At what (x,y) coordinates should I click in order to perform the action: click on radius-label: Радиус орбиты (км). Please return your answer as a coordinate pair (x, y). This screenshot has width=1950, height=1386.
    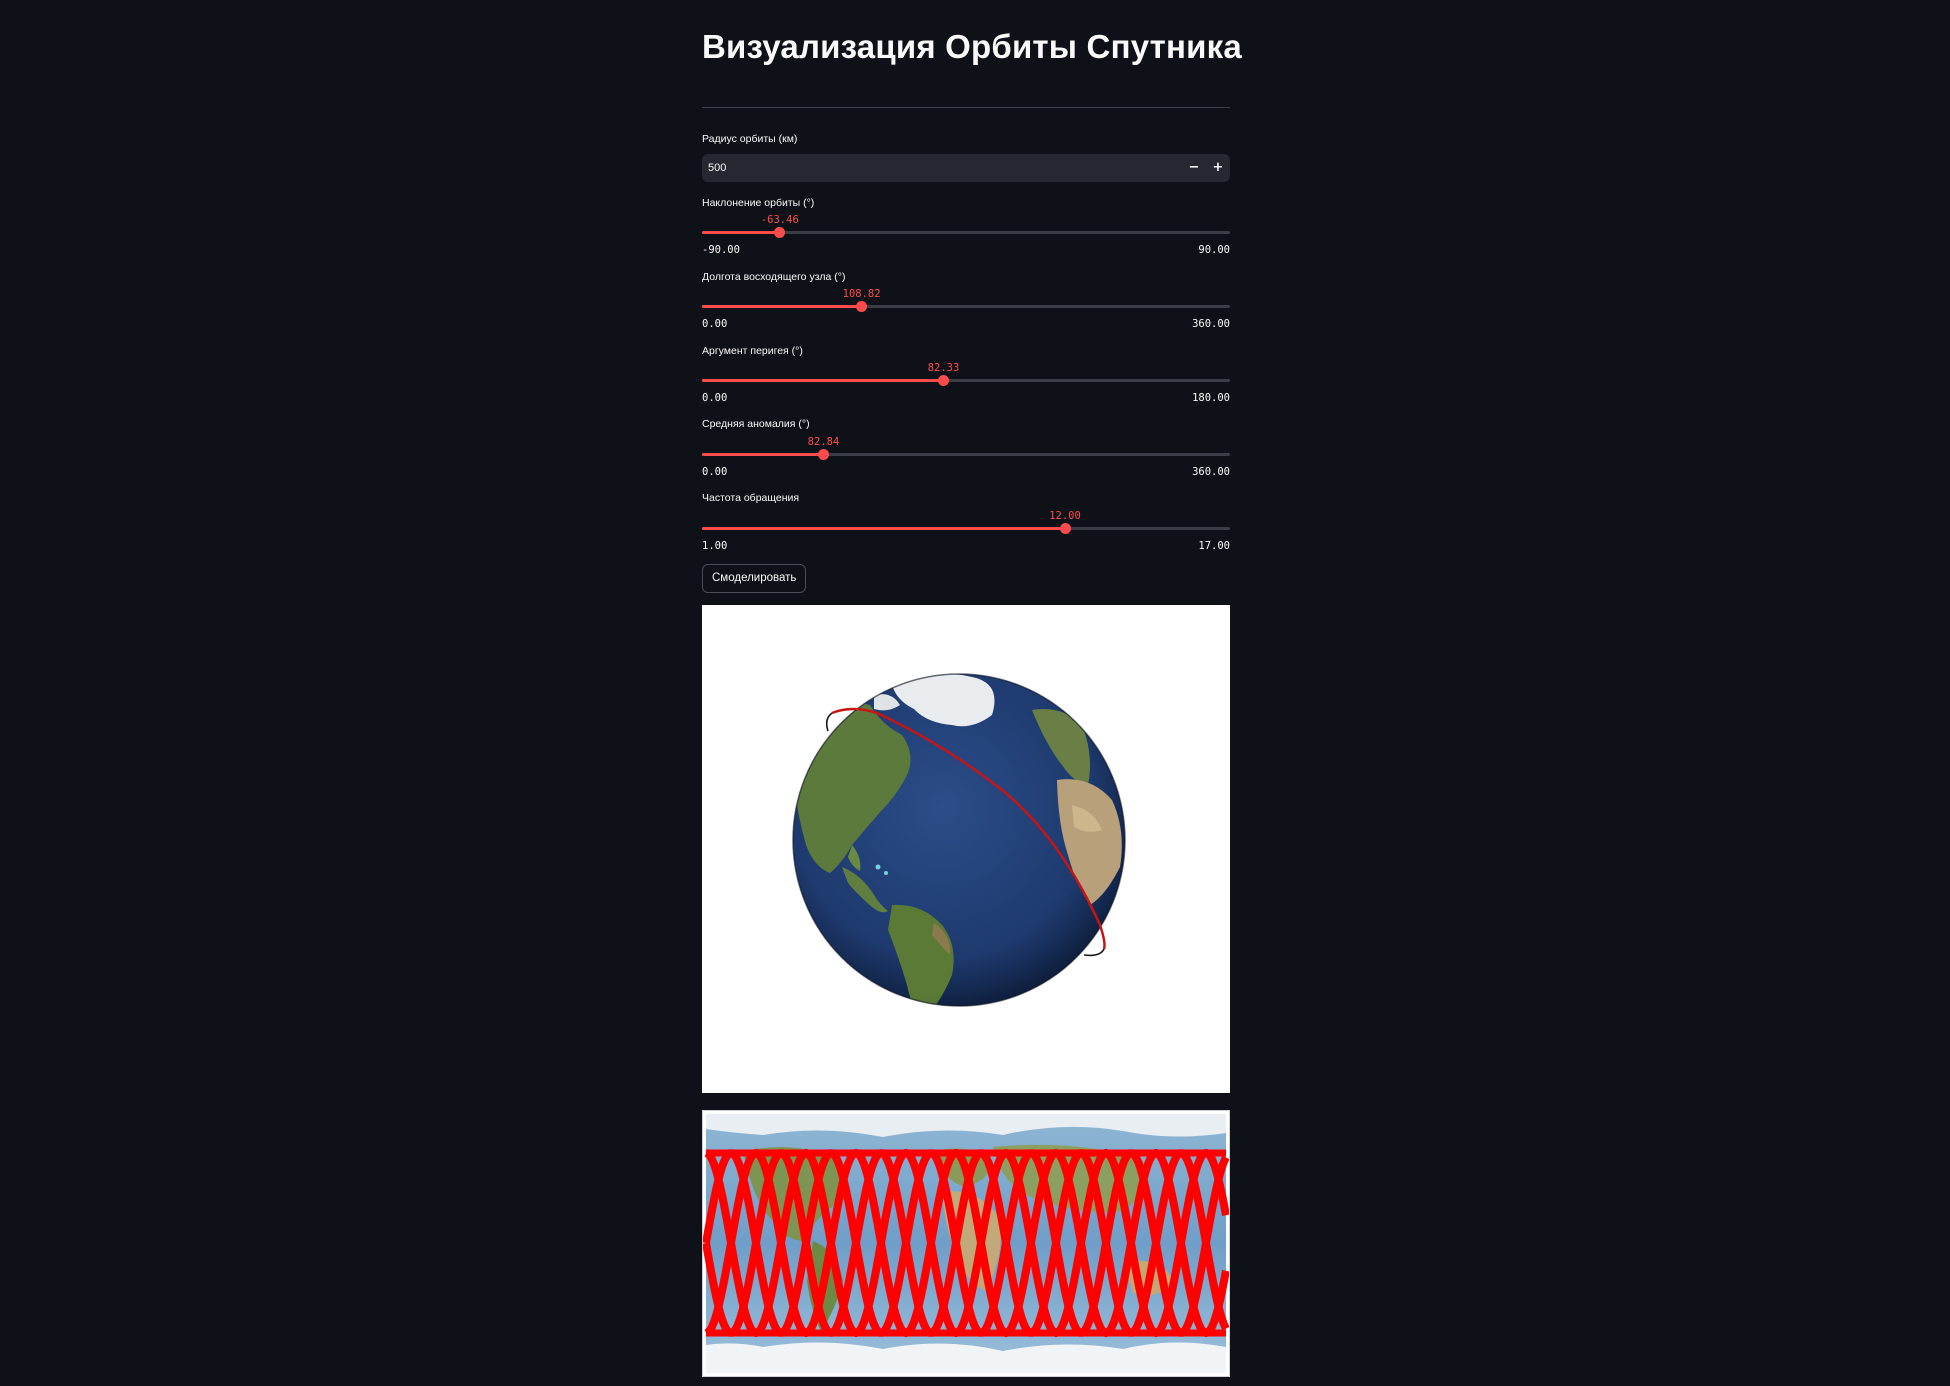
    Looking at the image, I should click on (750, 139).